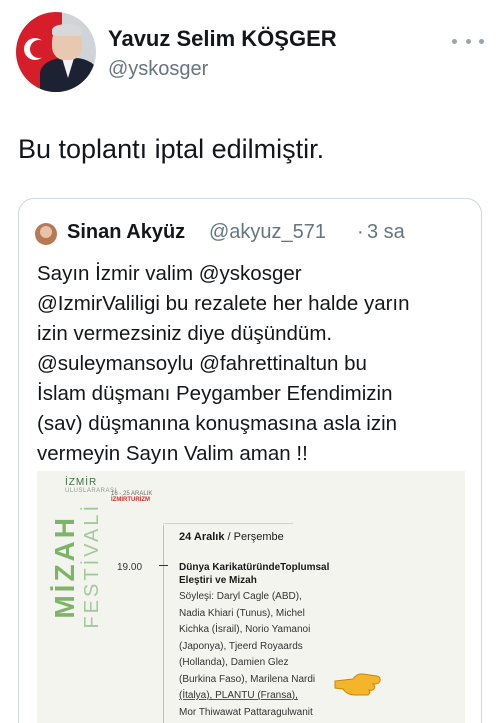  Describe the element at coordinates (357, 684) in the screenshot. I see `pointing-hand-icon` at that location.